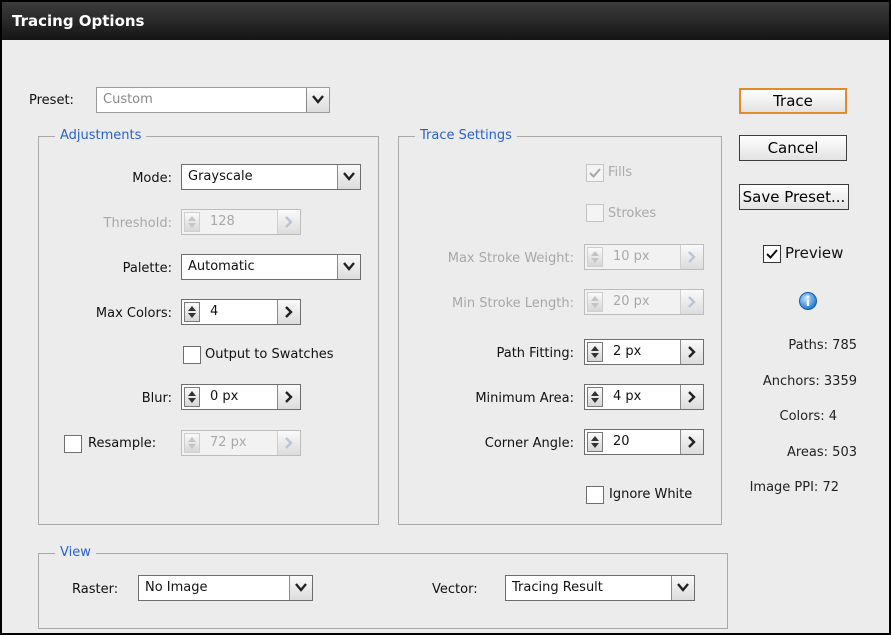  I want to click on trace-button: Trace, so click(793, 101).